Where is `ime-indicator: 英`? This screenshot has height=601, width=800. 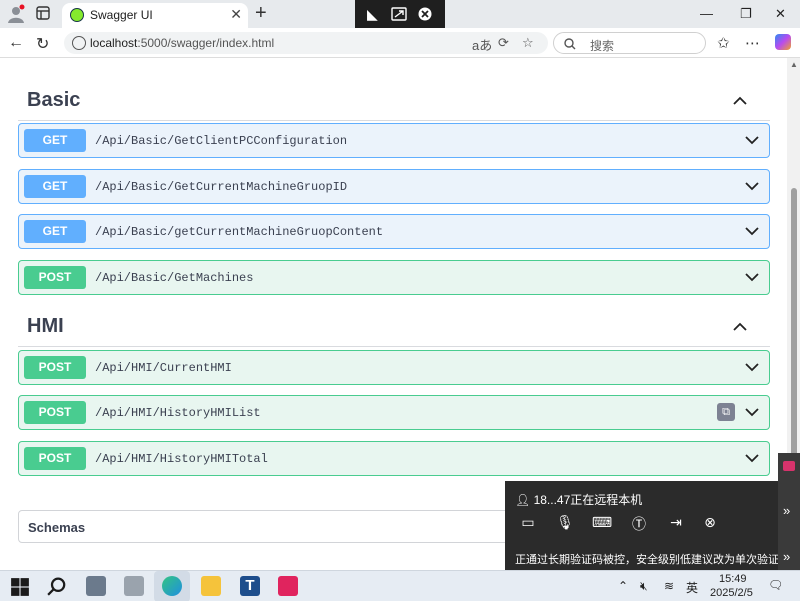 ime-indicator: 英 is located at coordinates (692, 587).